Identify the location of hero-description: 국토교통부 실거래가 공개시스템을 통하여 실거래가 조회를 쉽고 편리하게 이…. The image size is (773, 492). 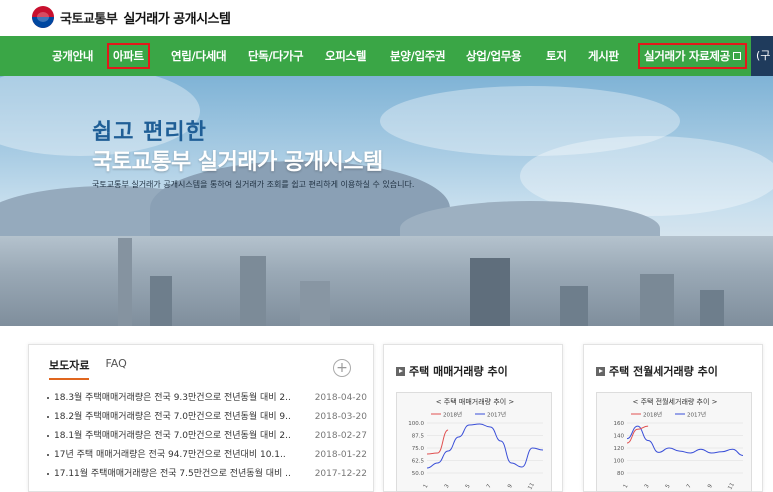
(253, 184).